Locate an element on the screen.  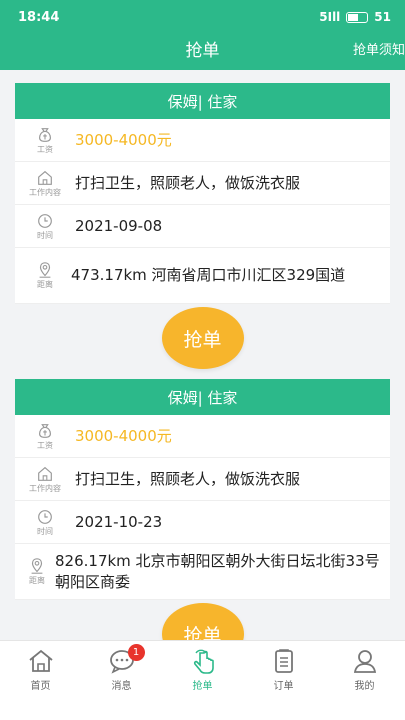
tab-orders-label: 订单 is located at coordinates (283, 686).